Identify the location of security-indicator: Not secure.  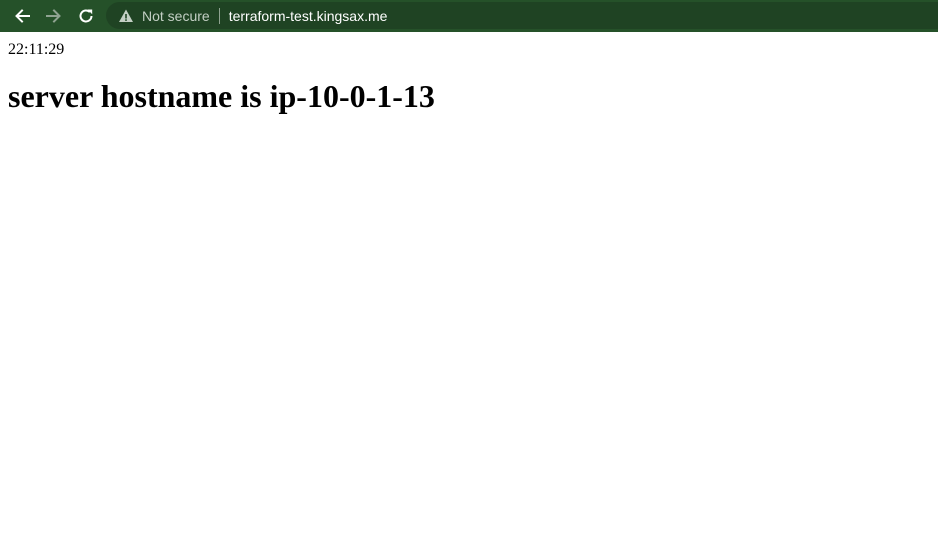
(158, 15).